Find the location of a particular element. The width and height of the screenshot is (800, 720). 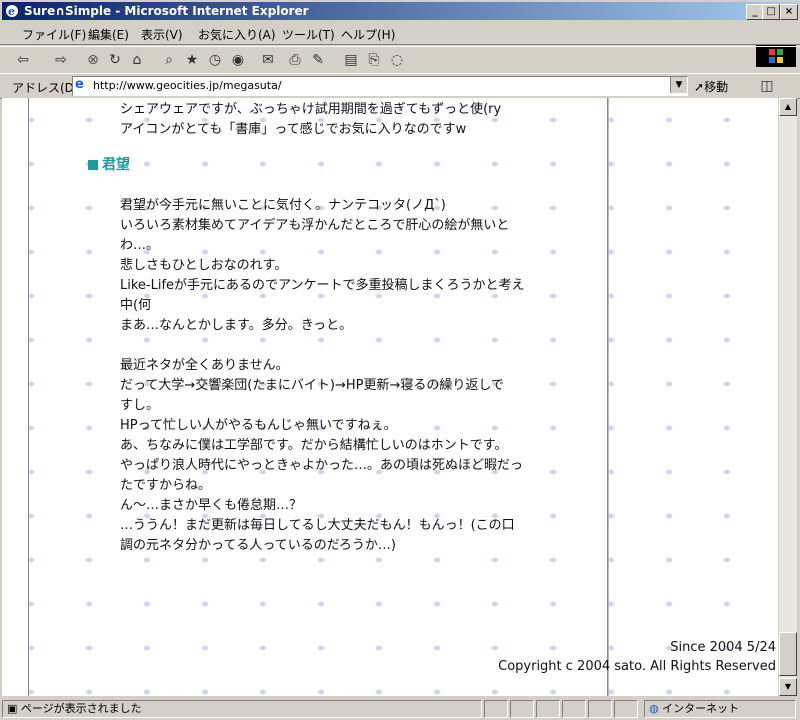

body-line: たですからね。 is located at coordinates (166, 485).